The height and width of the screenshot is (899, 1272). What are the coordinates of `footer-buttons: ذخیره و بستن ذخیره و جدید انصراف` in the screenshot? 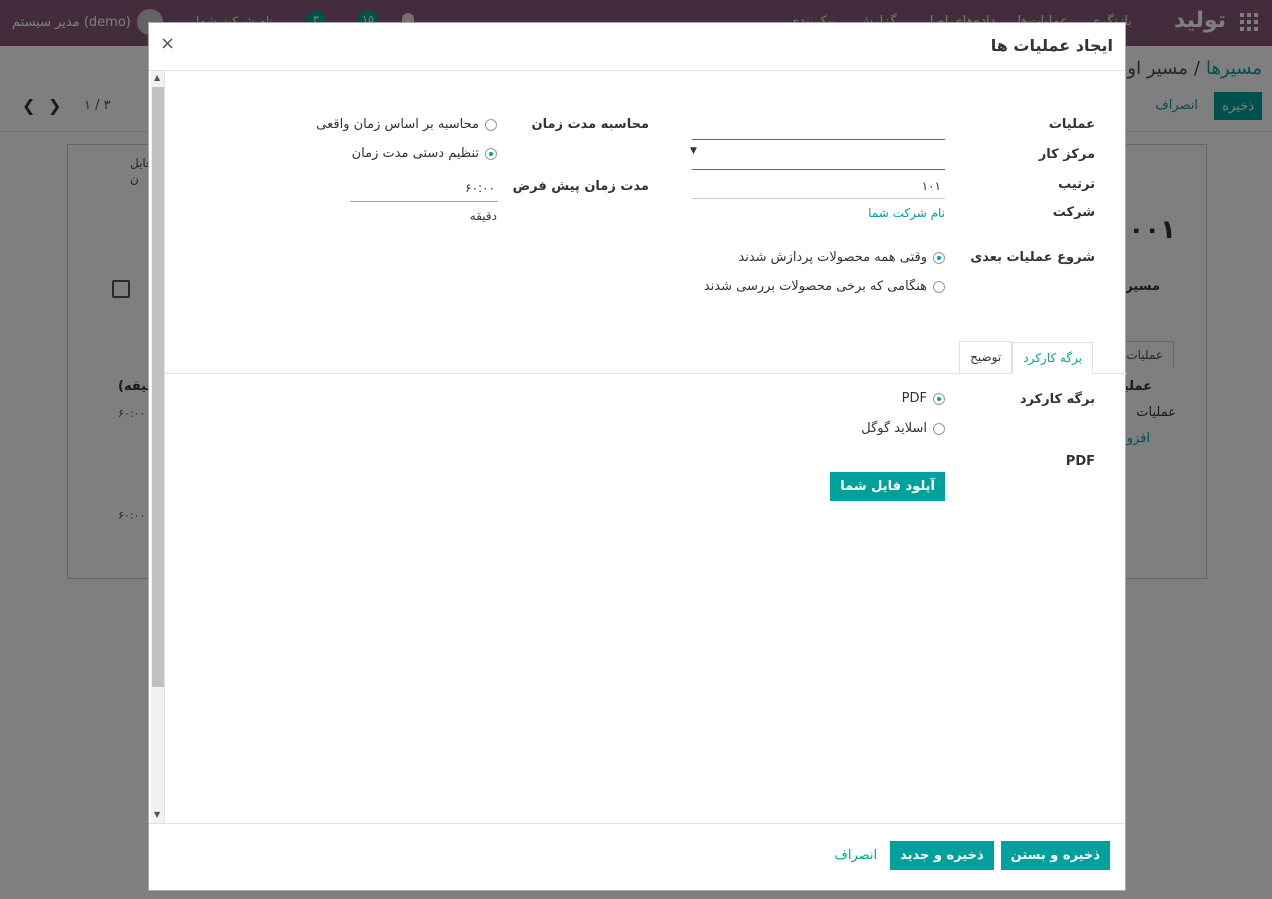 It's located at (972, 855).